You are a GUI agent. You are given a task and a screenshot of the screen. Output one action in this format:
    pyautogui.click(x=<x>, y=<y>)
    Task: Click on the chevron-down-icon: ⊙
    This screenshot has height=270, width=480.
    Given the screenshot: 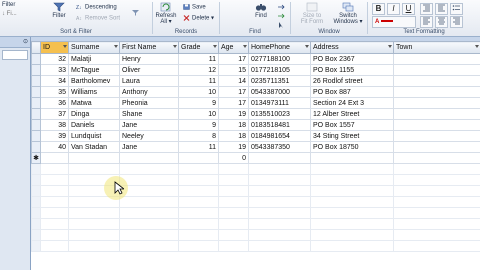 What is the action you would take?
    pyautogui.click(x=25, y=42)
    